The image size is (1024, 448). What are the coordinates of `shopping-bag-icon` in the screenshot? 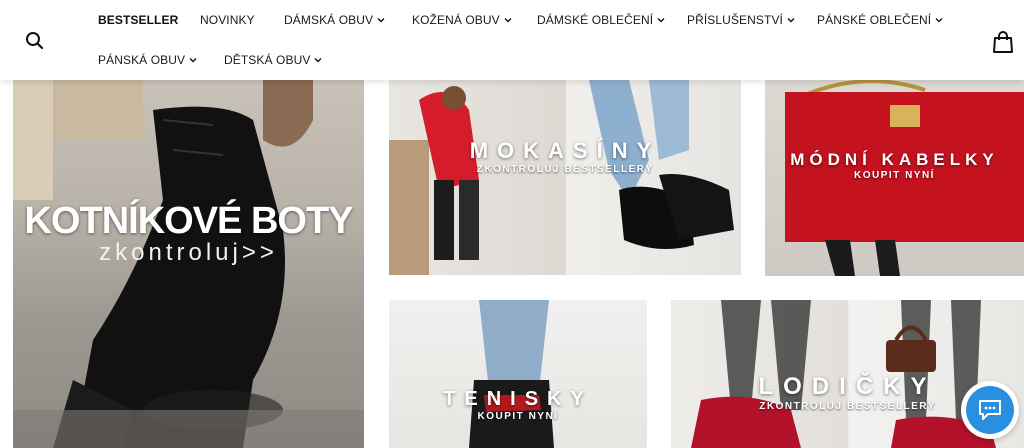 It's located at (1003, 42).